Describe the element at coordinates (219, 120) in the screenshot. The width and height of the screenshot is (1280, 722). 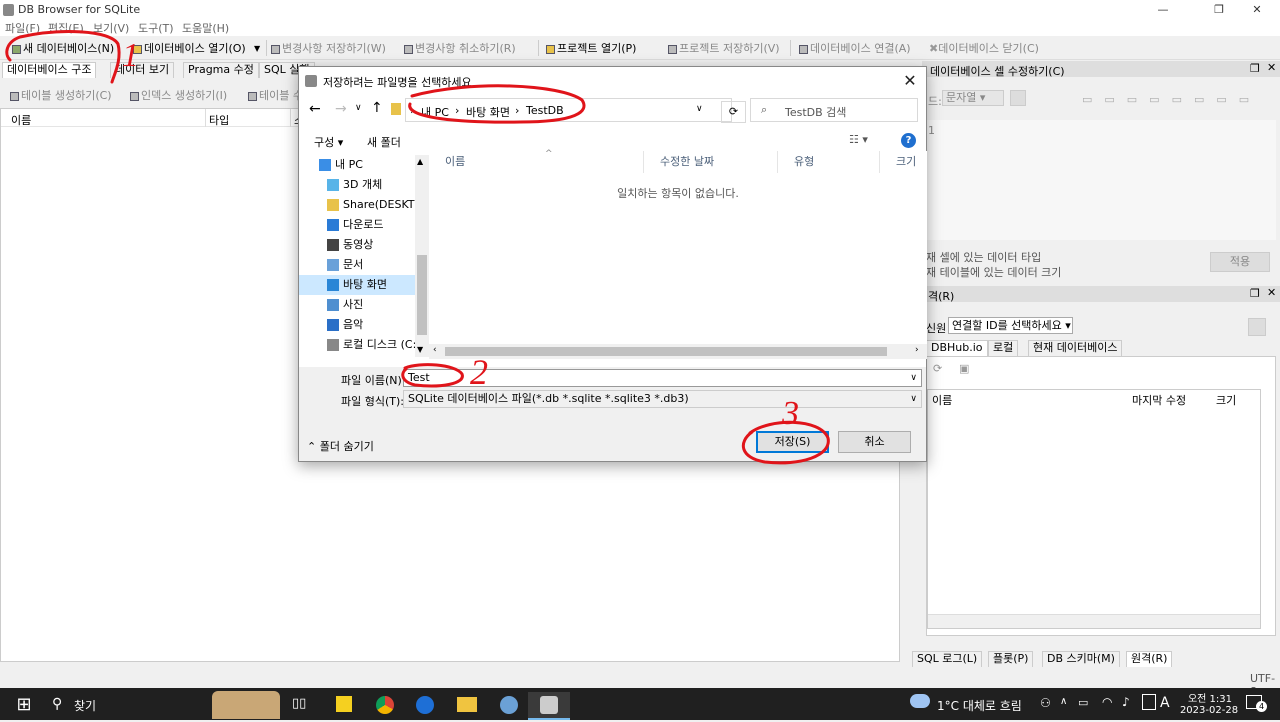
I see `column-type: 타입` at that location.